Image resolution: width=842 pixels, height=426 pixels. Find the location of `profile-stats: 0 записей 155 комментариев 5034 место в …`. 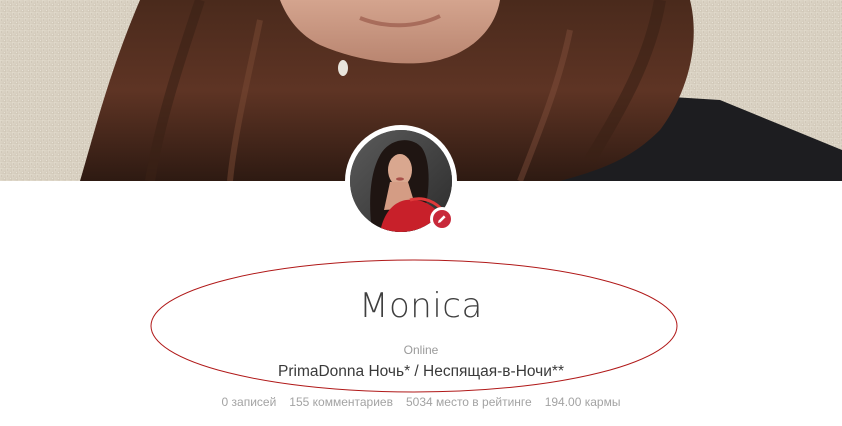

profile-stats: 0 записей 155 комментариев 5034 место в … is located at coordinates (421, 402).